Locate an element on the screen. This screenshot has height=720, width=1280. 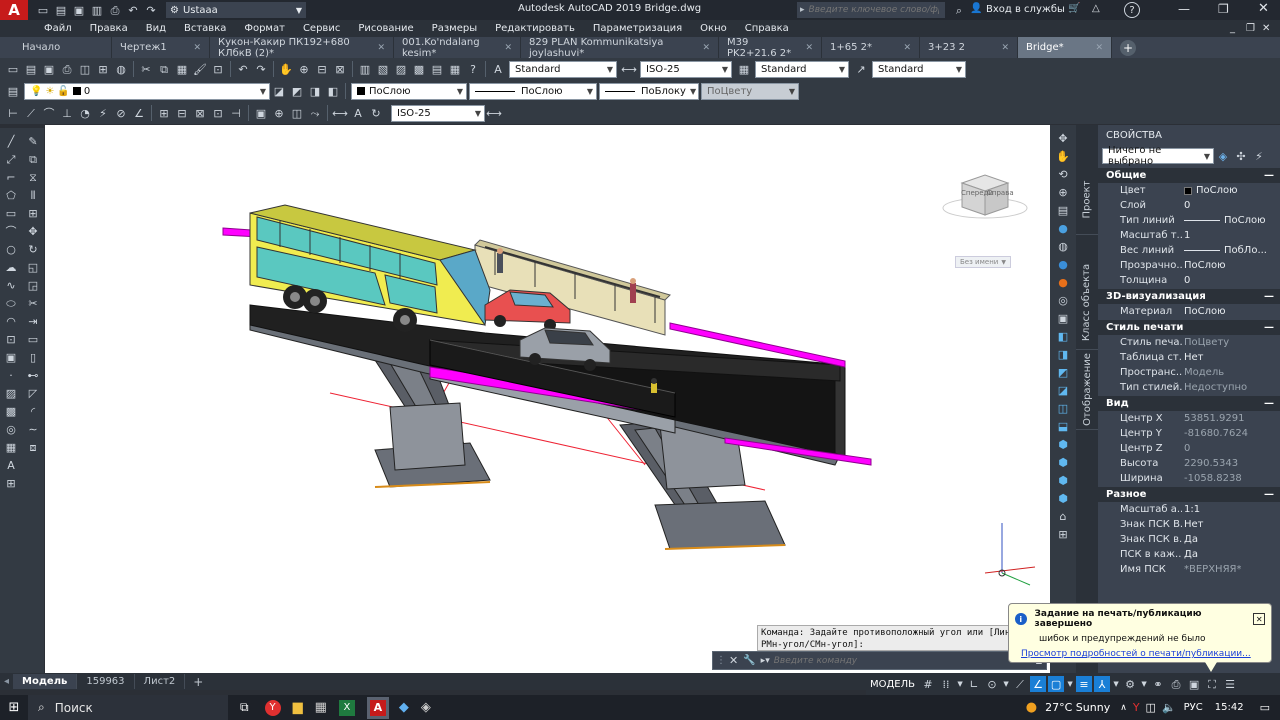
property-row: Стиль печа...ПоЦвету is located at coordinates (1189, 342).